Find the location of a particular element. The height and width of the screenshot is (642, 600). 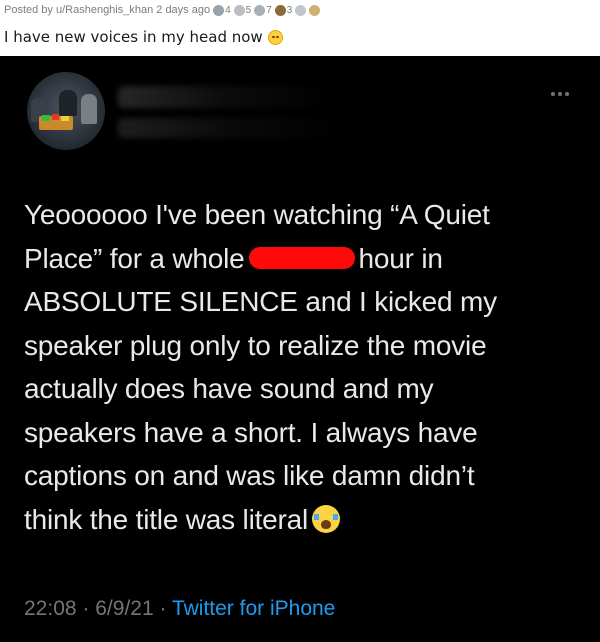

award-4: 3 is located at coordinates (283, 10).